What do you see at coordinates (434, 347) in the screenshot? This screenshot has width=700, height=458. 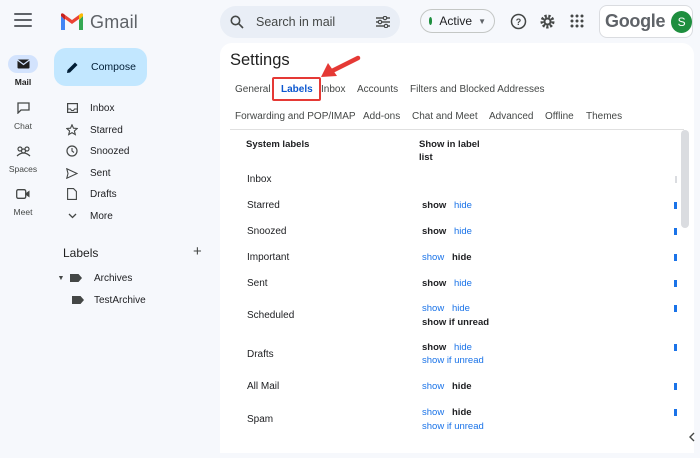 I see `drafts-show: show` at bounding box center [434, 347].